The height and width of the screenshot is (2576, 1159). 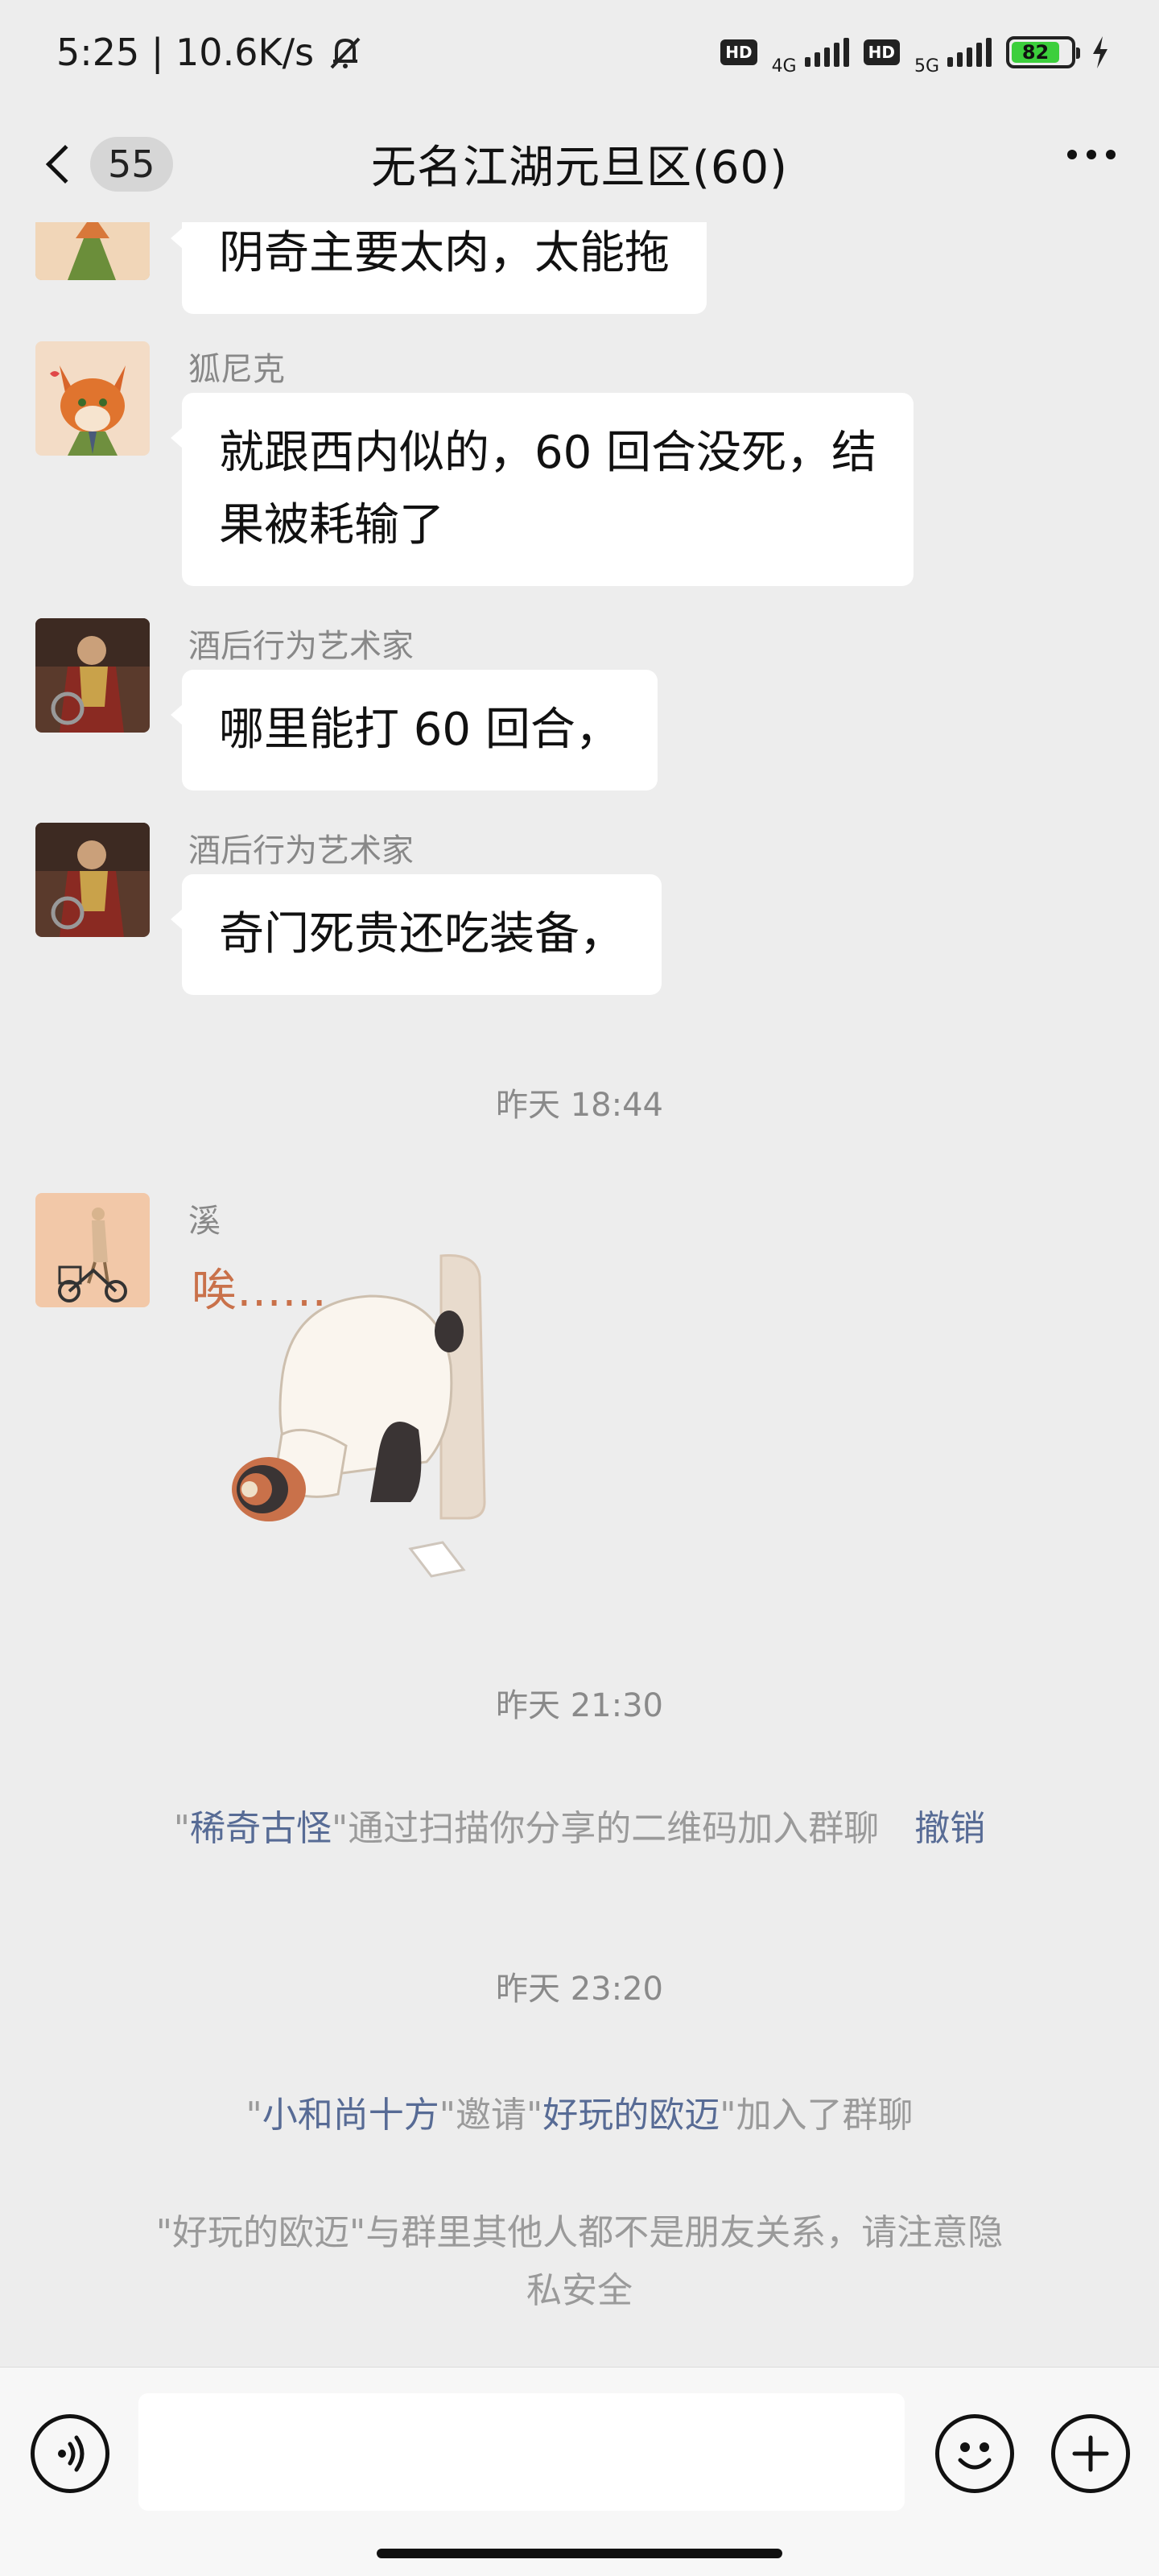 What do you see at coordinates (825, 2115) in the screenshot?
I see `system-text: 加入了群聊` at bounding box center [825, 2115].